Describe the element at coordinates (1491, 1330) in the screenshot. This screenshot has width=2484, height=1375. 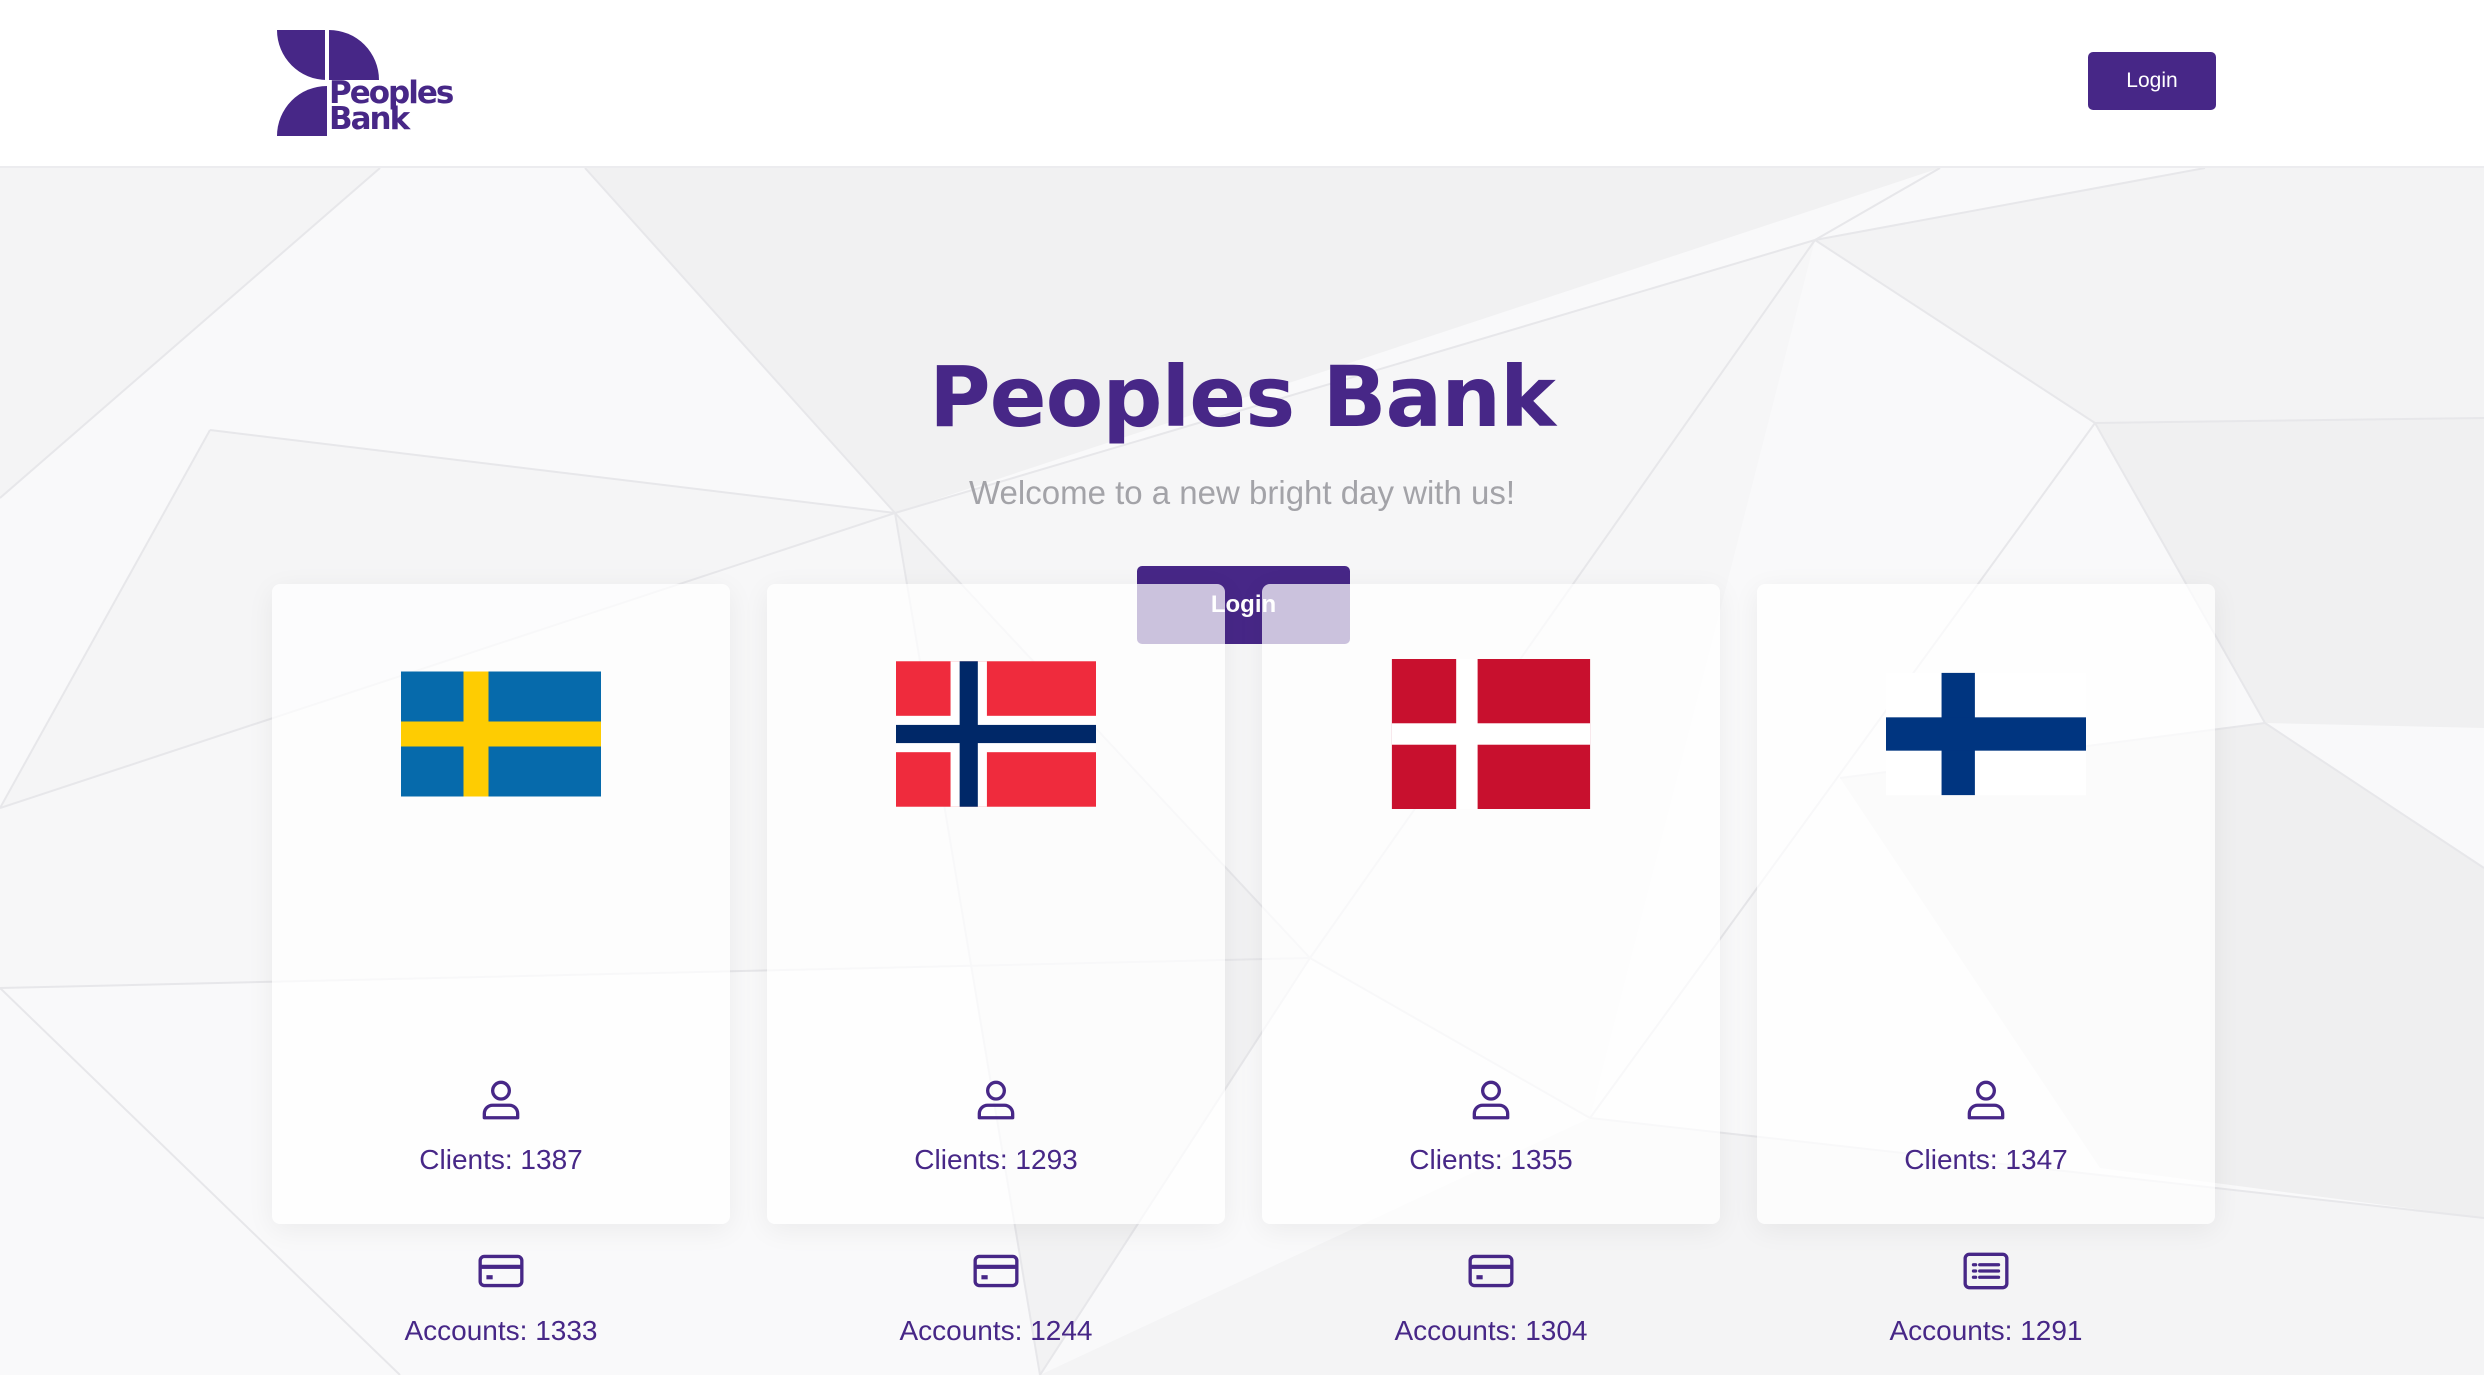
I see `accounts-count: Accounts: 1304` at that location.